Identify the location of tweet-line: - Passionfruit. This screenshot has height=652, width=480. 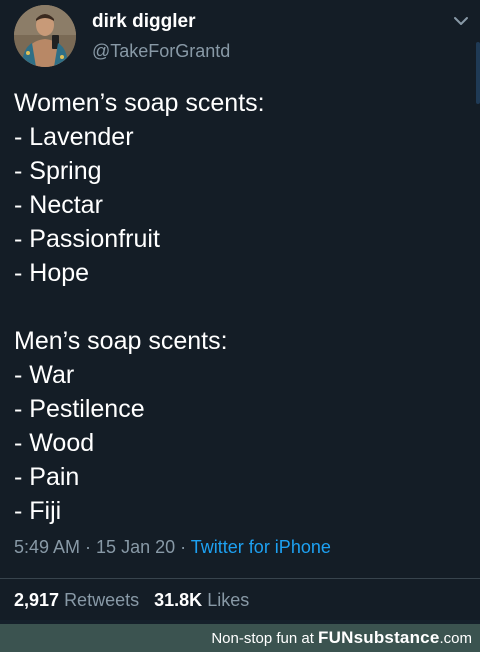
(87, 239).